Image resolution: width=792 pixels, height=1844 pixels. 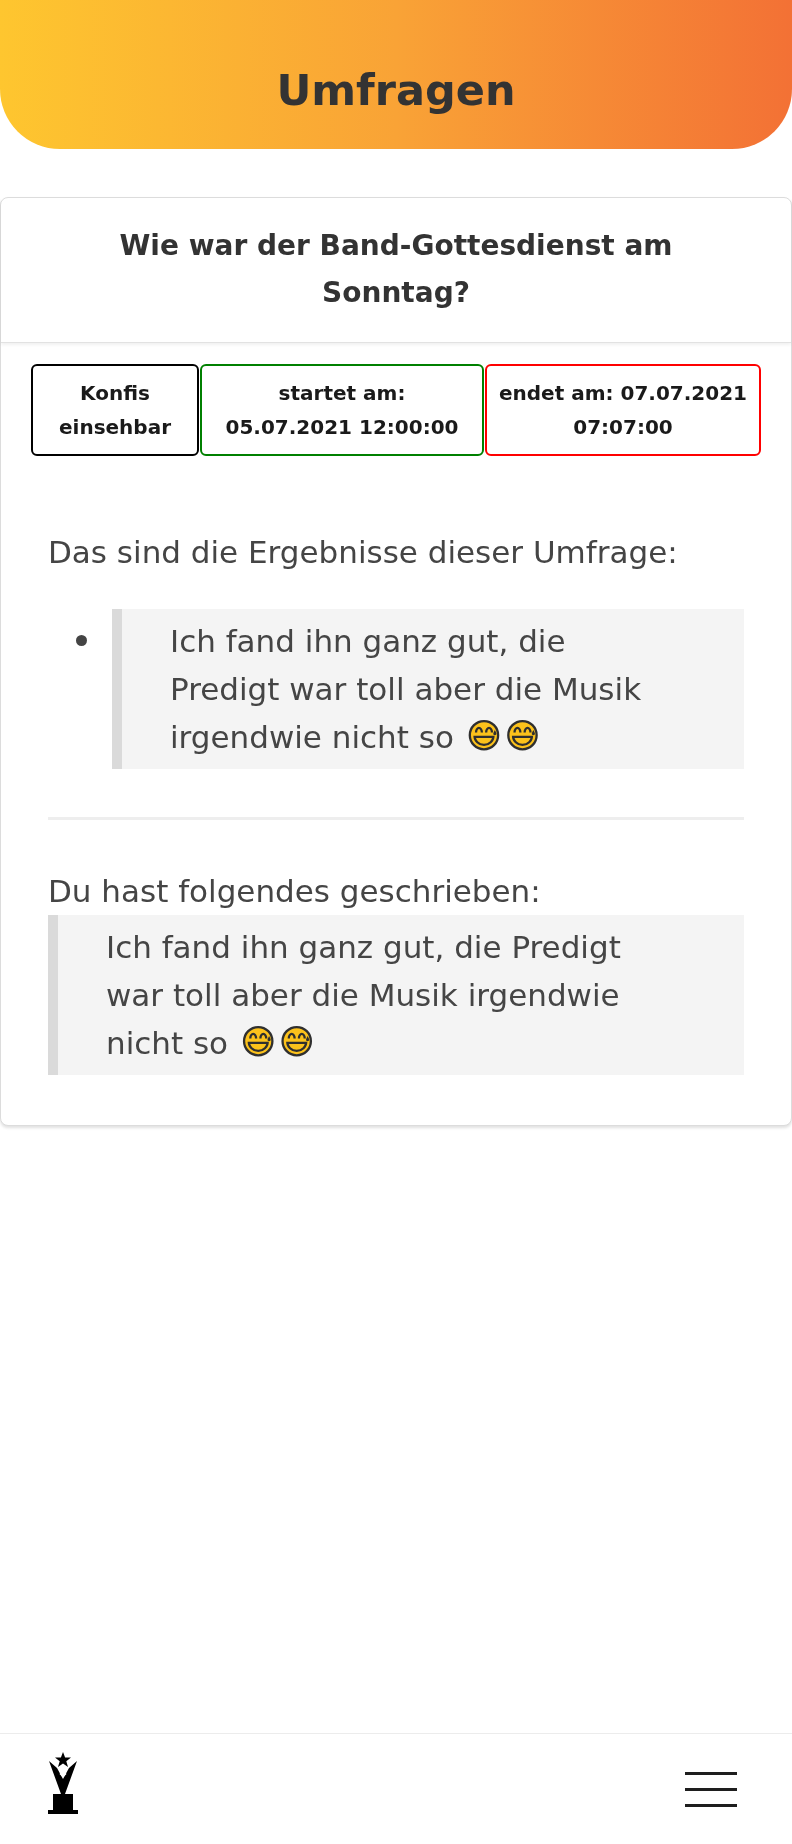 What do you see at coordinates (396, 90) in the screenshot?
I see `page-title: Umfragen` at bounding box center [396, 90].